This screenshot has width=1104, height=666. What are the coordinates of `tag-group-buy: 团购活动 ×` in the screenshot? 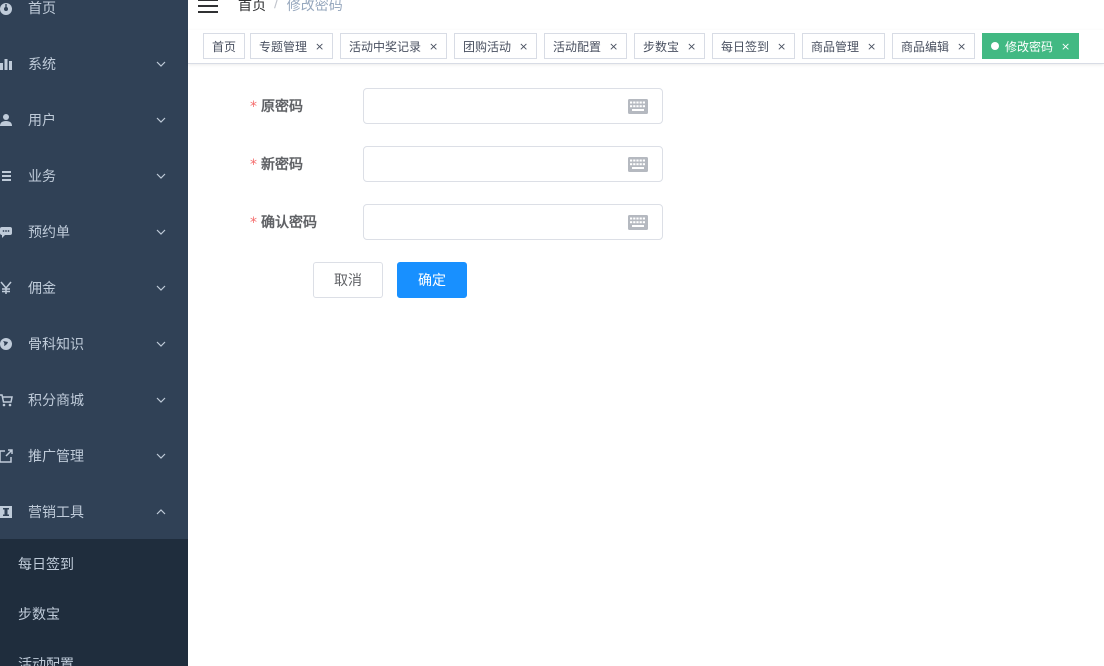 It's located at (496, 46).